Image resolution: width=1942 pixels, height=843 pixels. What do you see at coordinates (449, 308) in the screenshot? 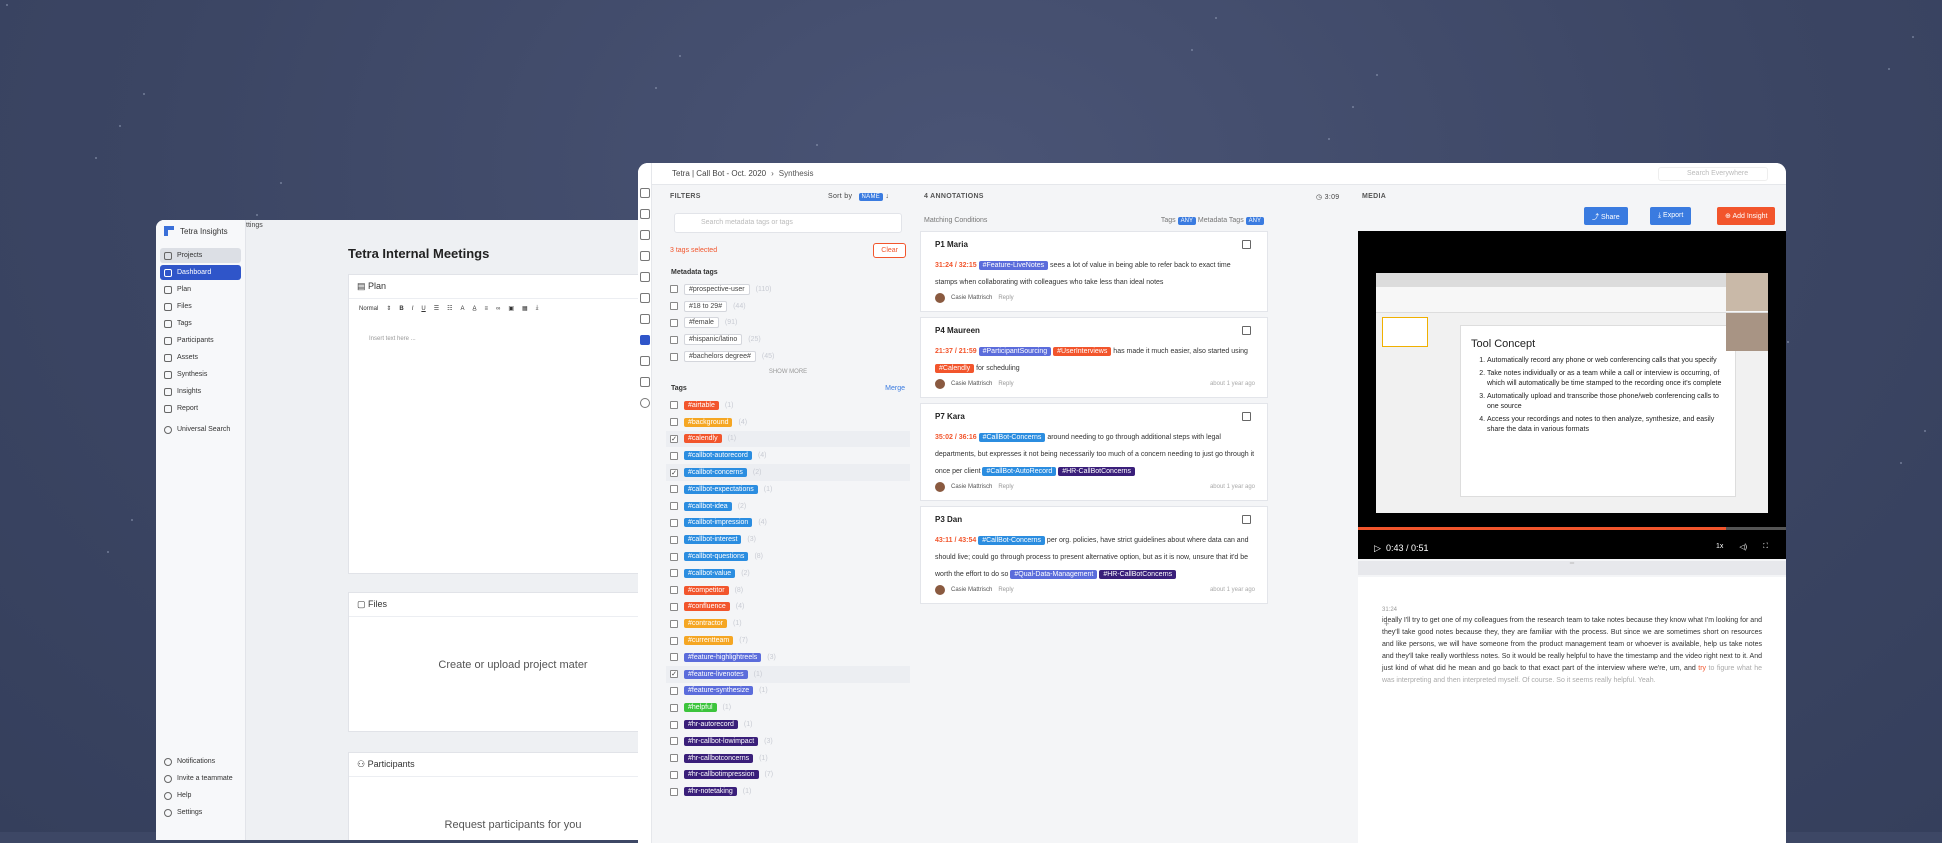
I see `numbered-list-icon: ☷` at bounding box center [449, 308].